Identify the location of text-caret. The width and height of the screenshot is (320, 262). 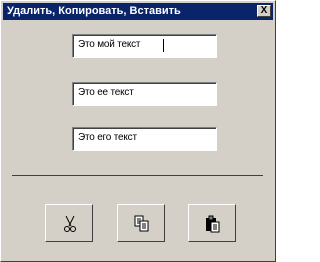
(163, 45).